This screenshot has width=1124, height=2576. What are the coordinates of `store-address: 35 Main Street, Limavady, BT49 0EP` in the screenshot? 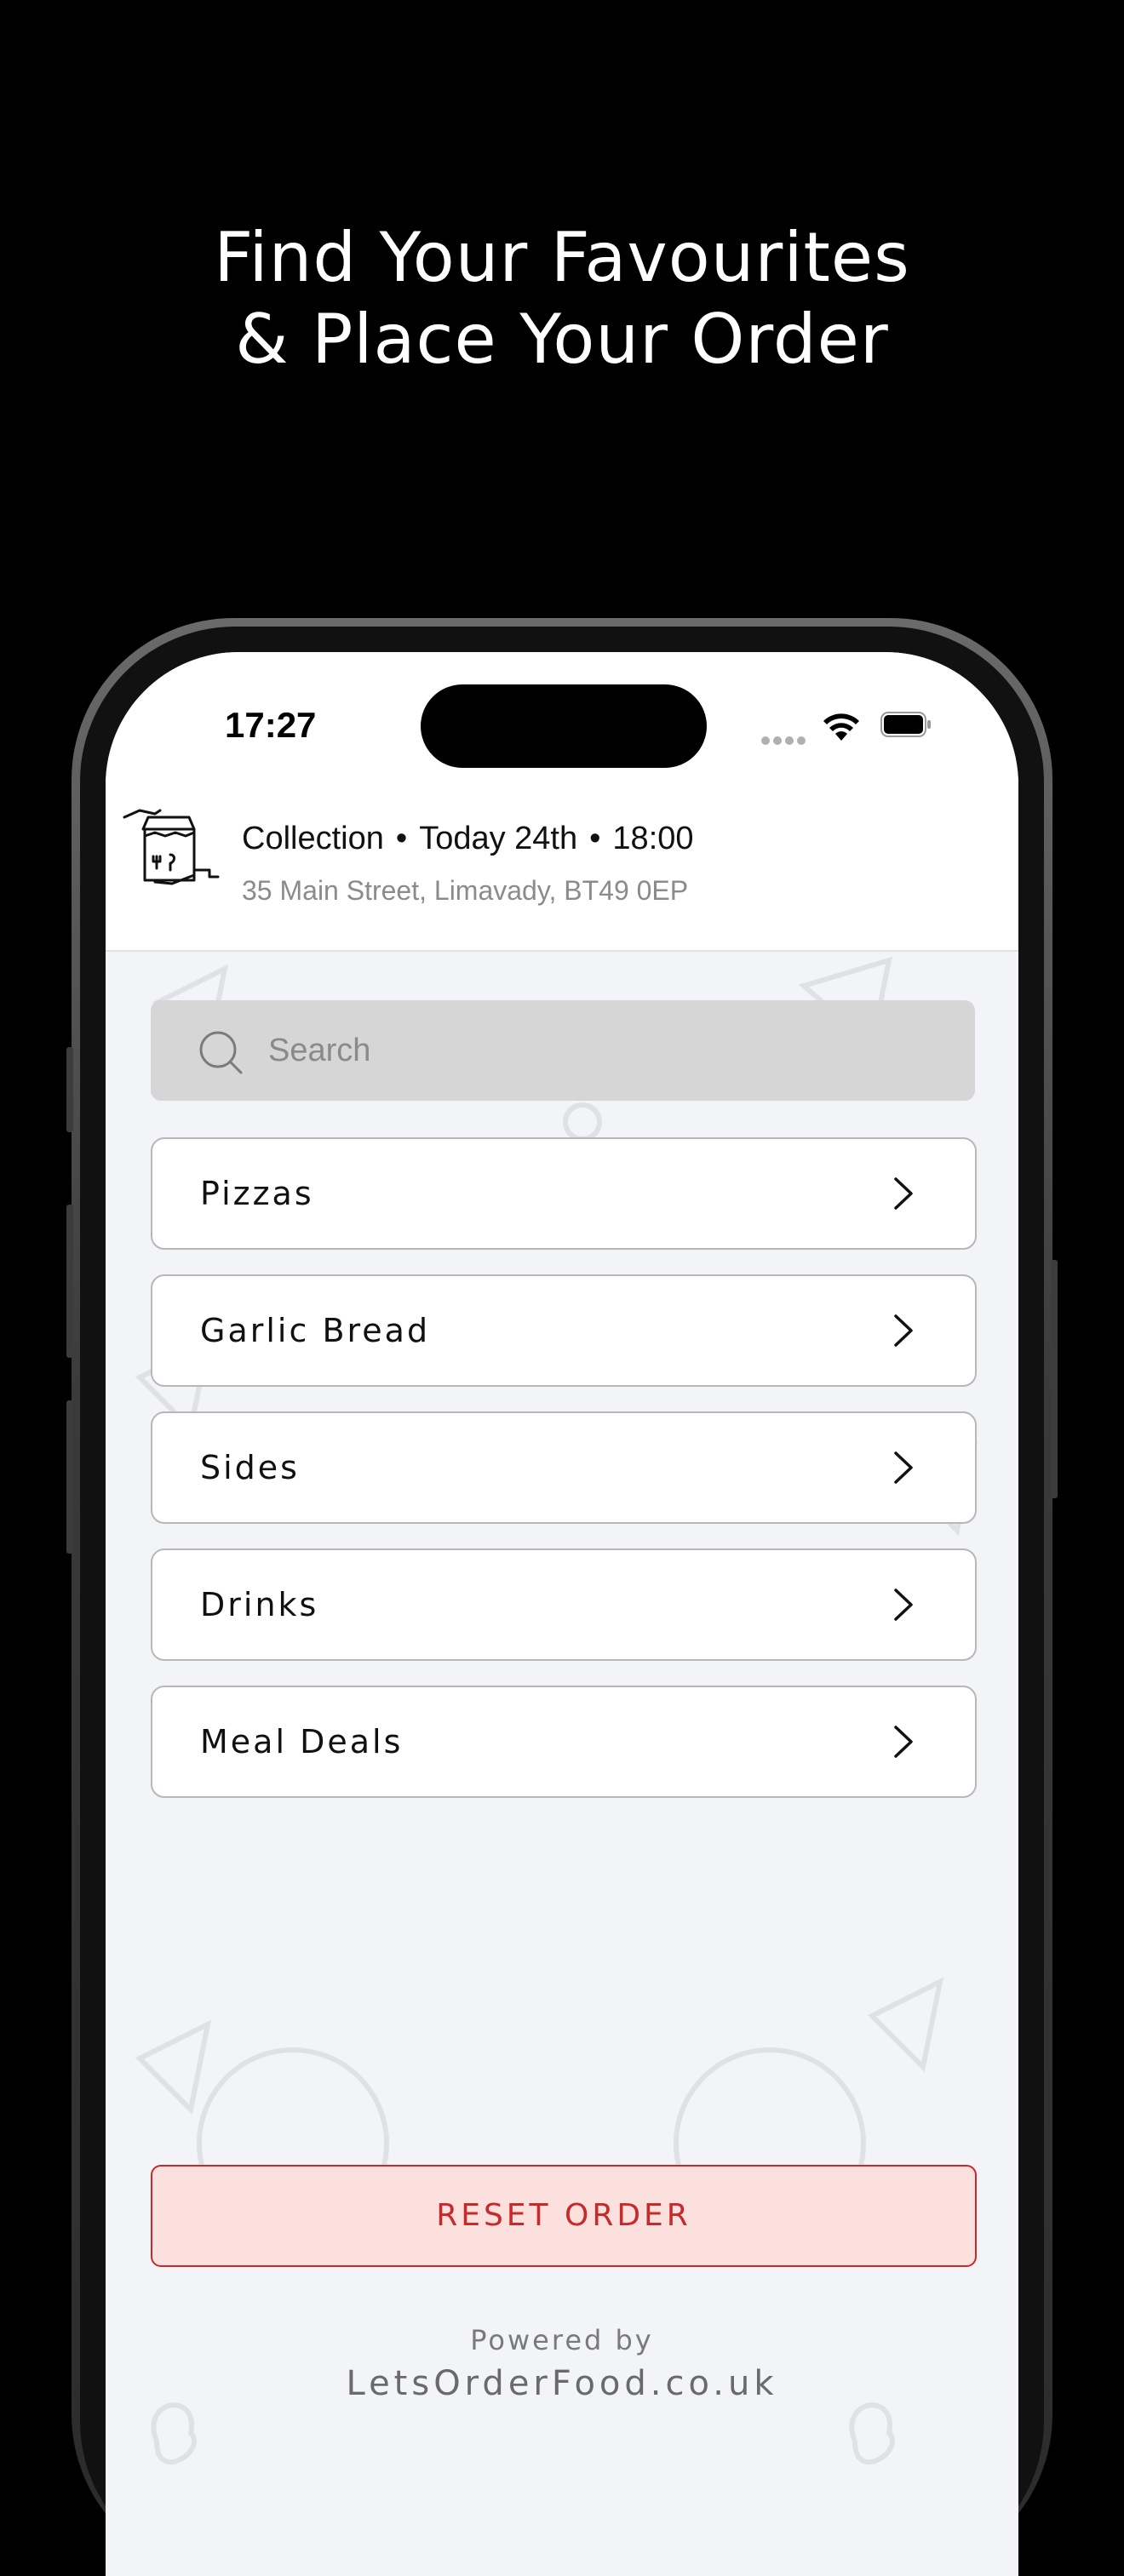 It's located at (466, 891).